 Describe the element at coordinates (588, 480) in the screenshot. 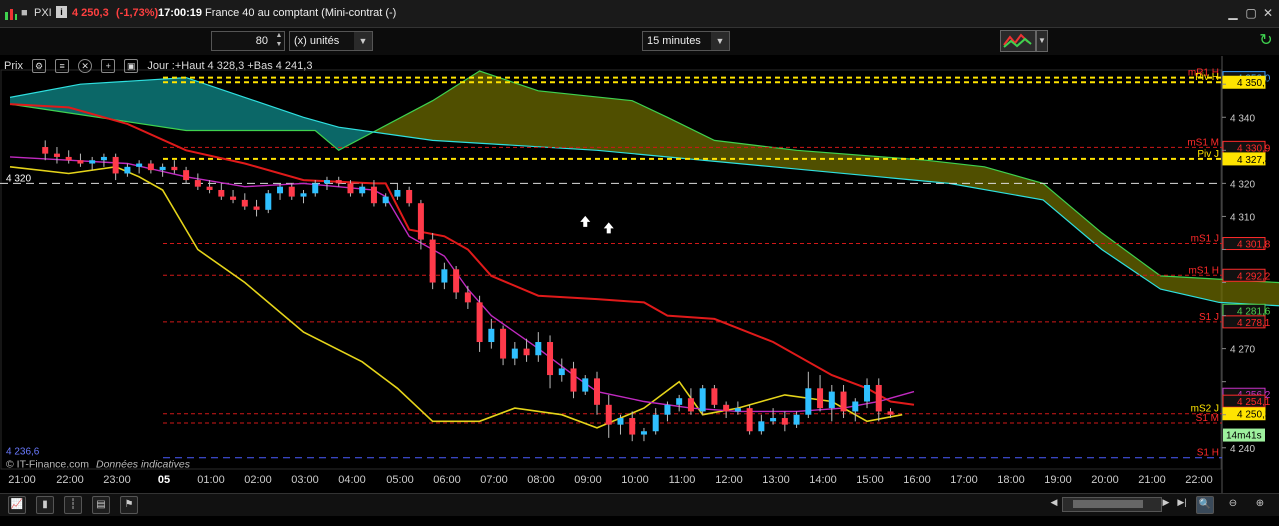

I see `x-tick-label-12: 09:00` at that location.